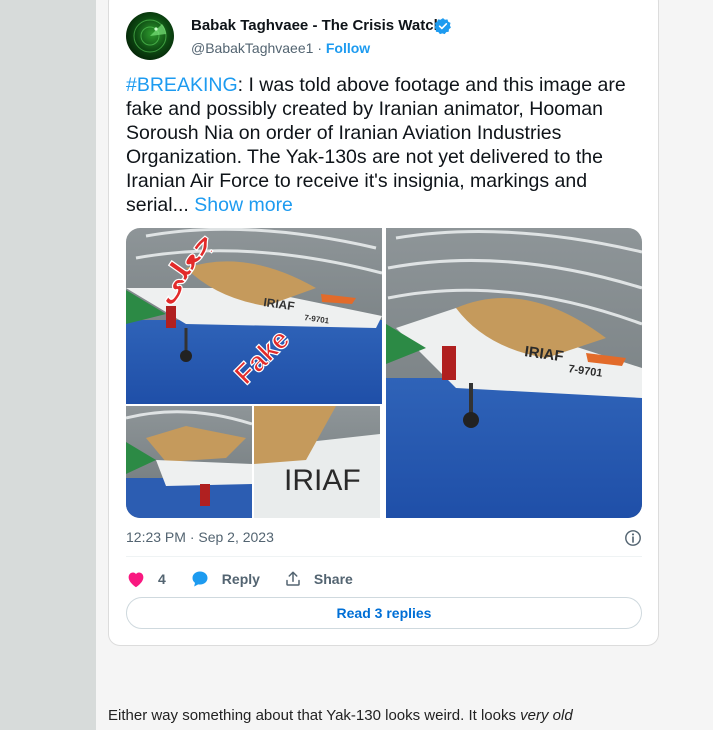  I want to click on info-icon, so click(633, 538).